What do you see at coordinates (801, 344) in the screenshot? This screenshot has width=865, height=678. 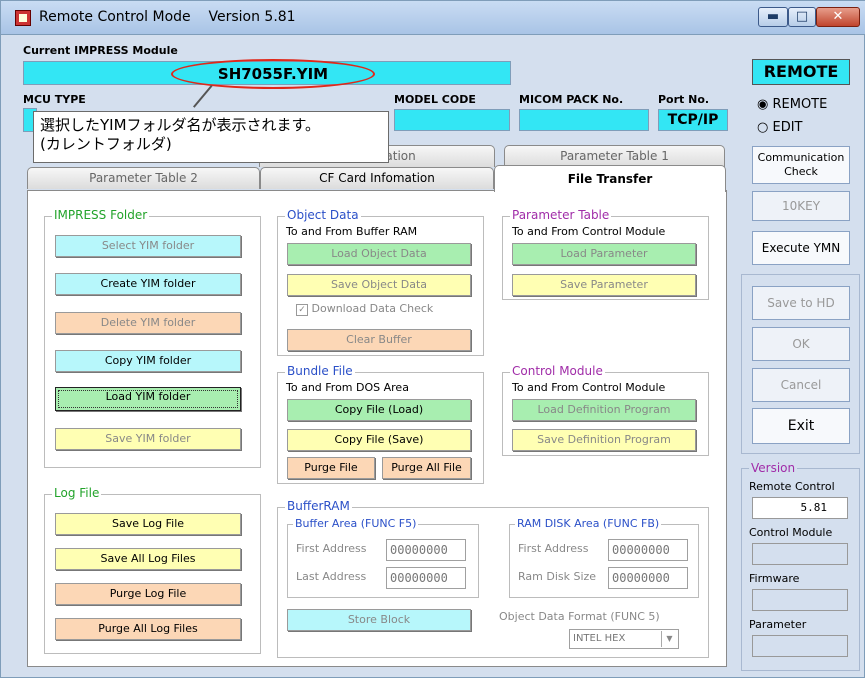 I see `ok-button: OK` at bounding box center [801, 344].